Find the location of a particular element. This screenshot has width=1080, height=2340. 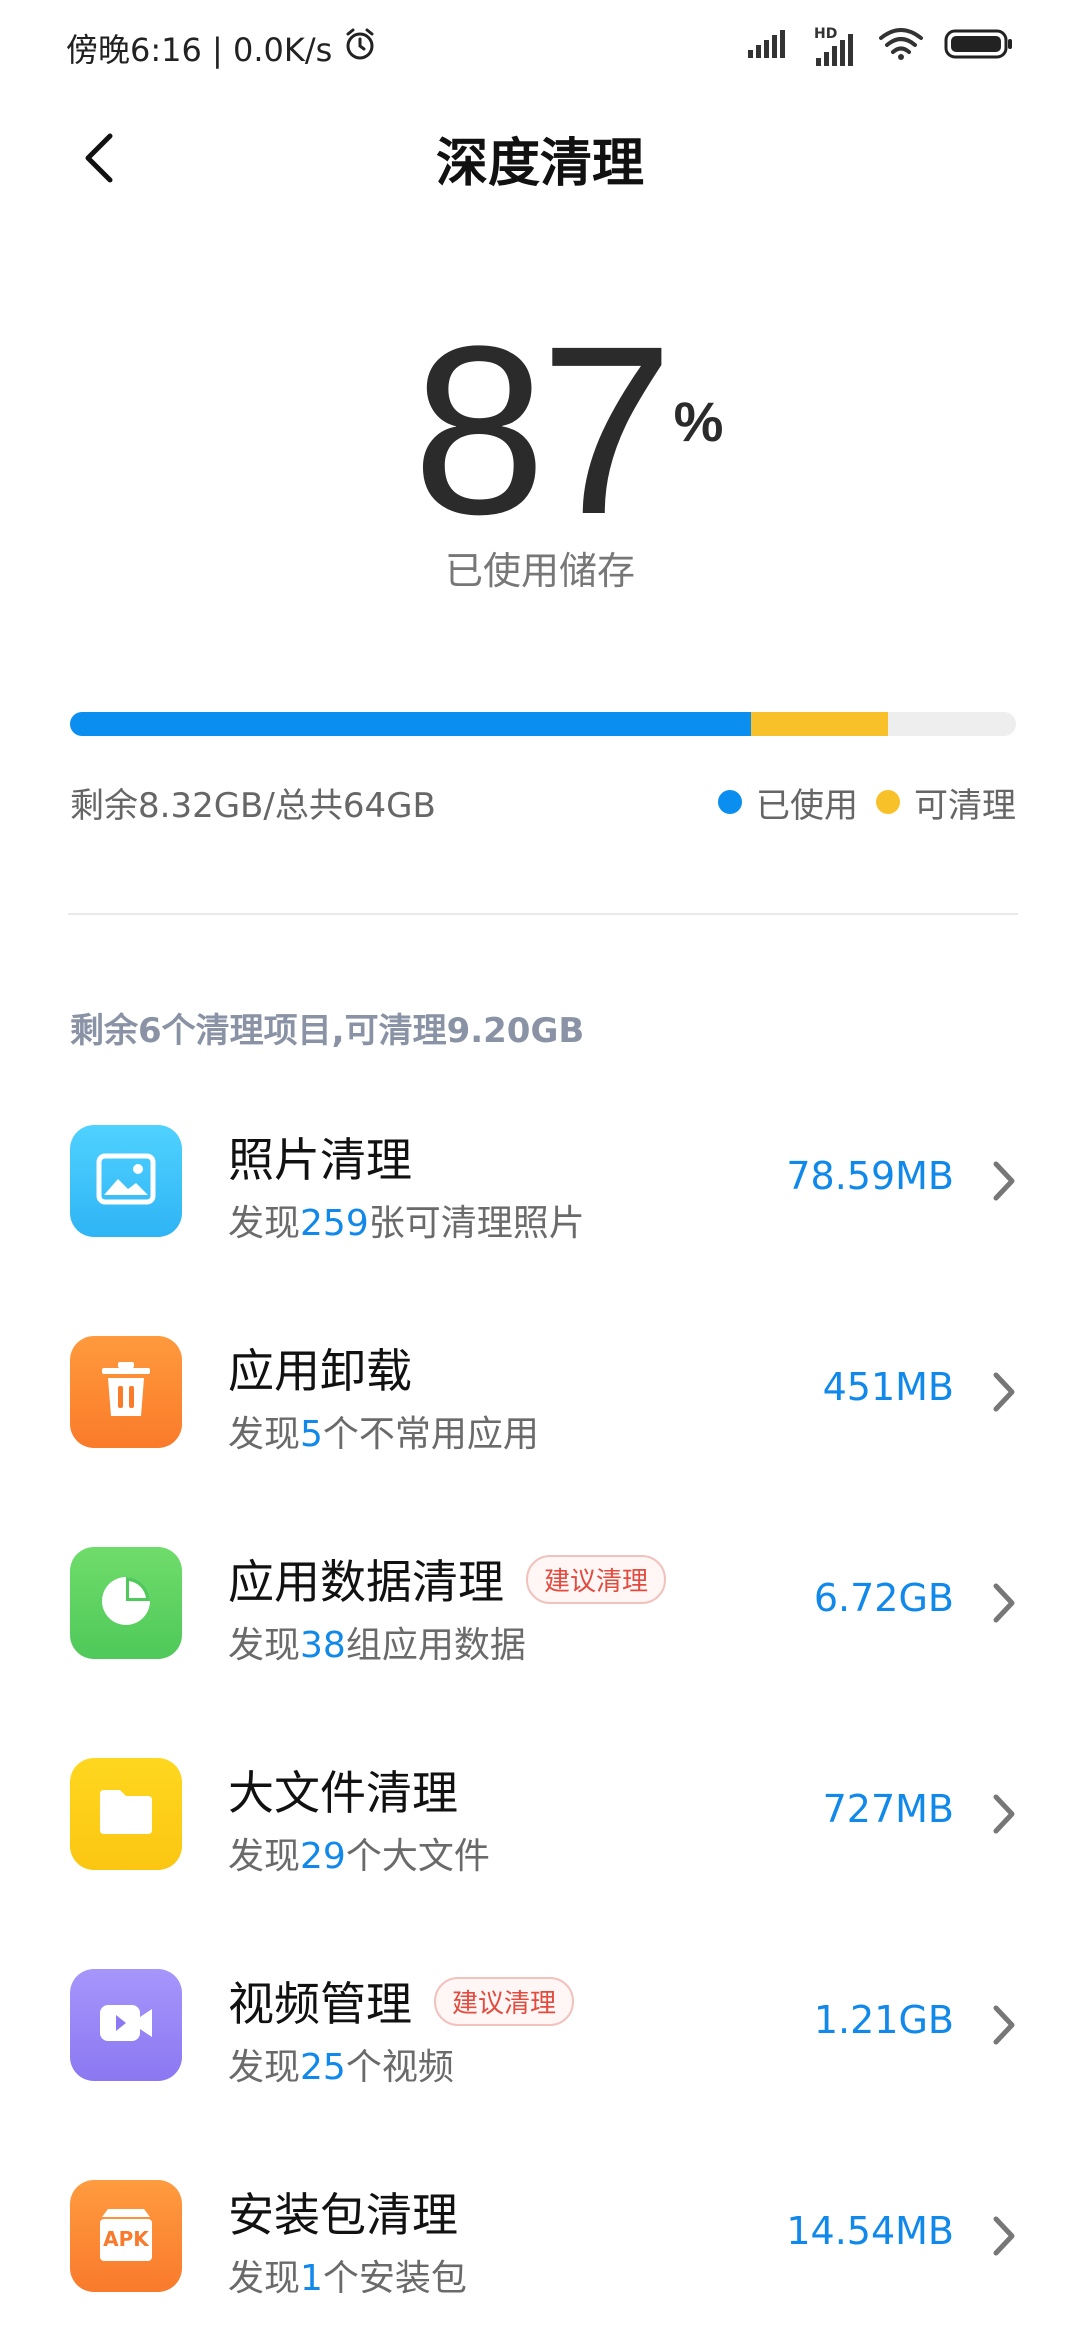

item-size: 6.72GB is located at coordinates (883, 1598).